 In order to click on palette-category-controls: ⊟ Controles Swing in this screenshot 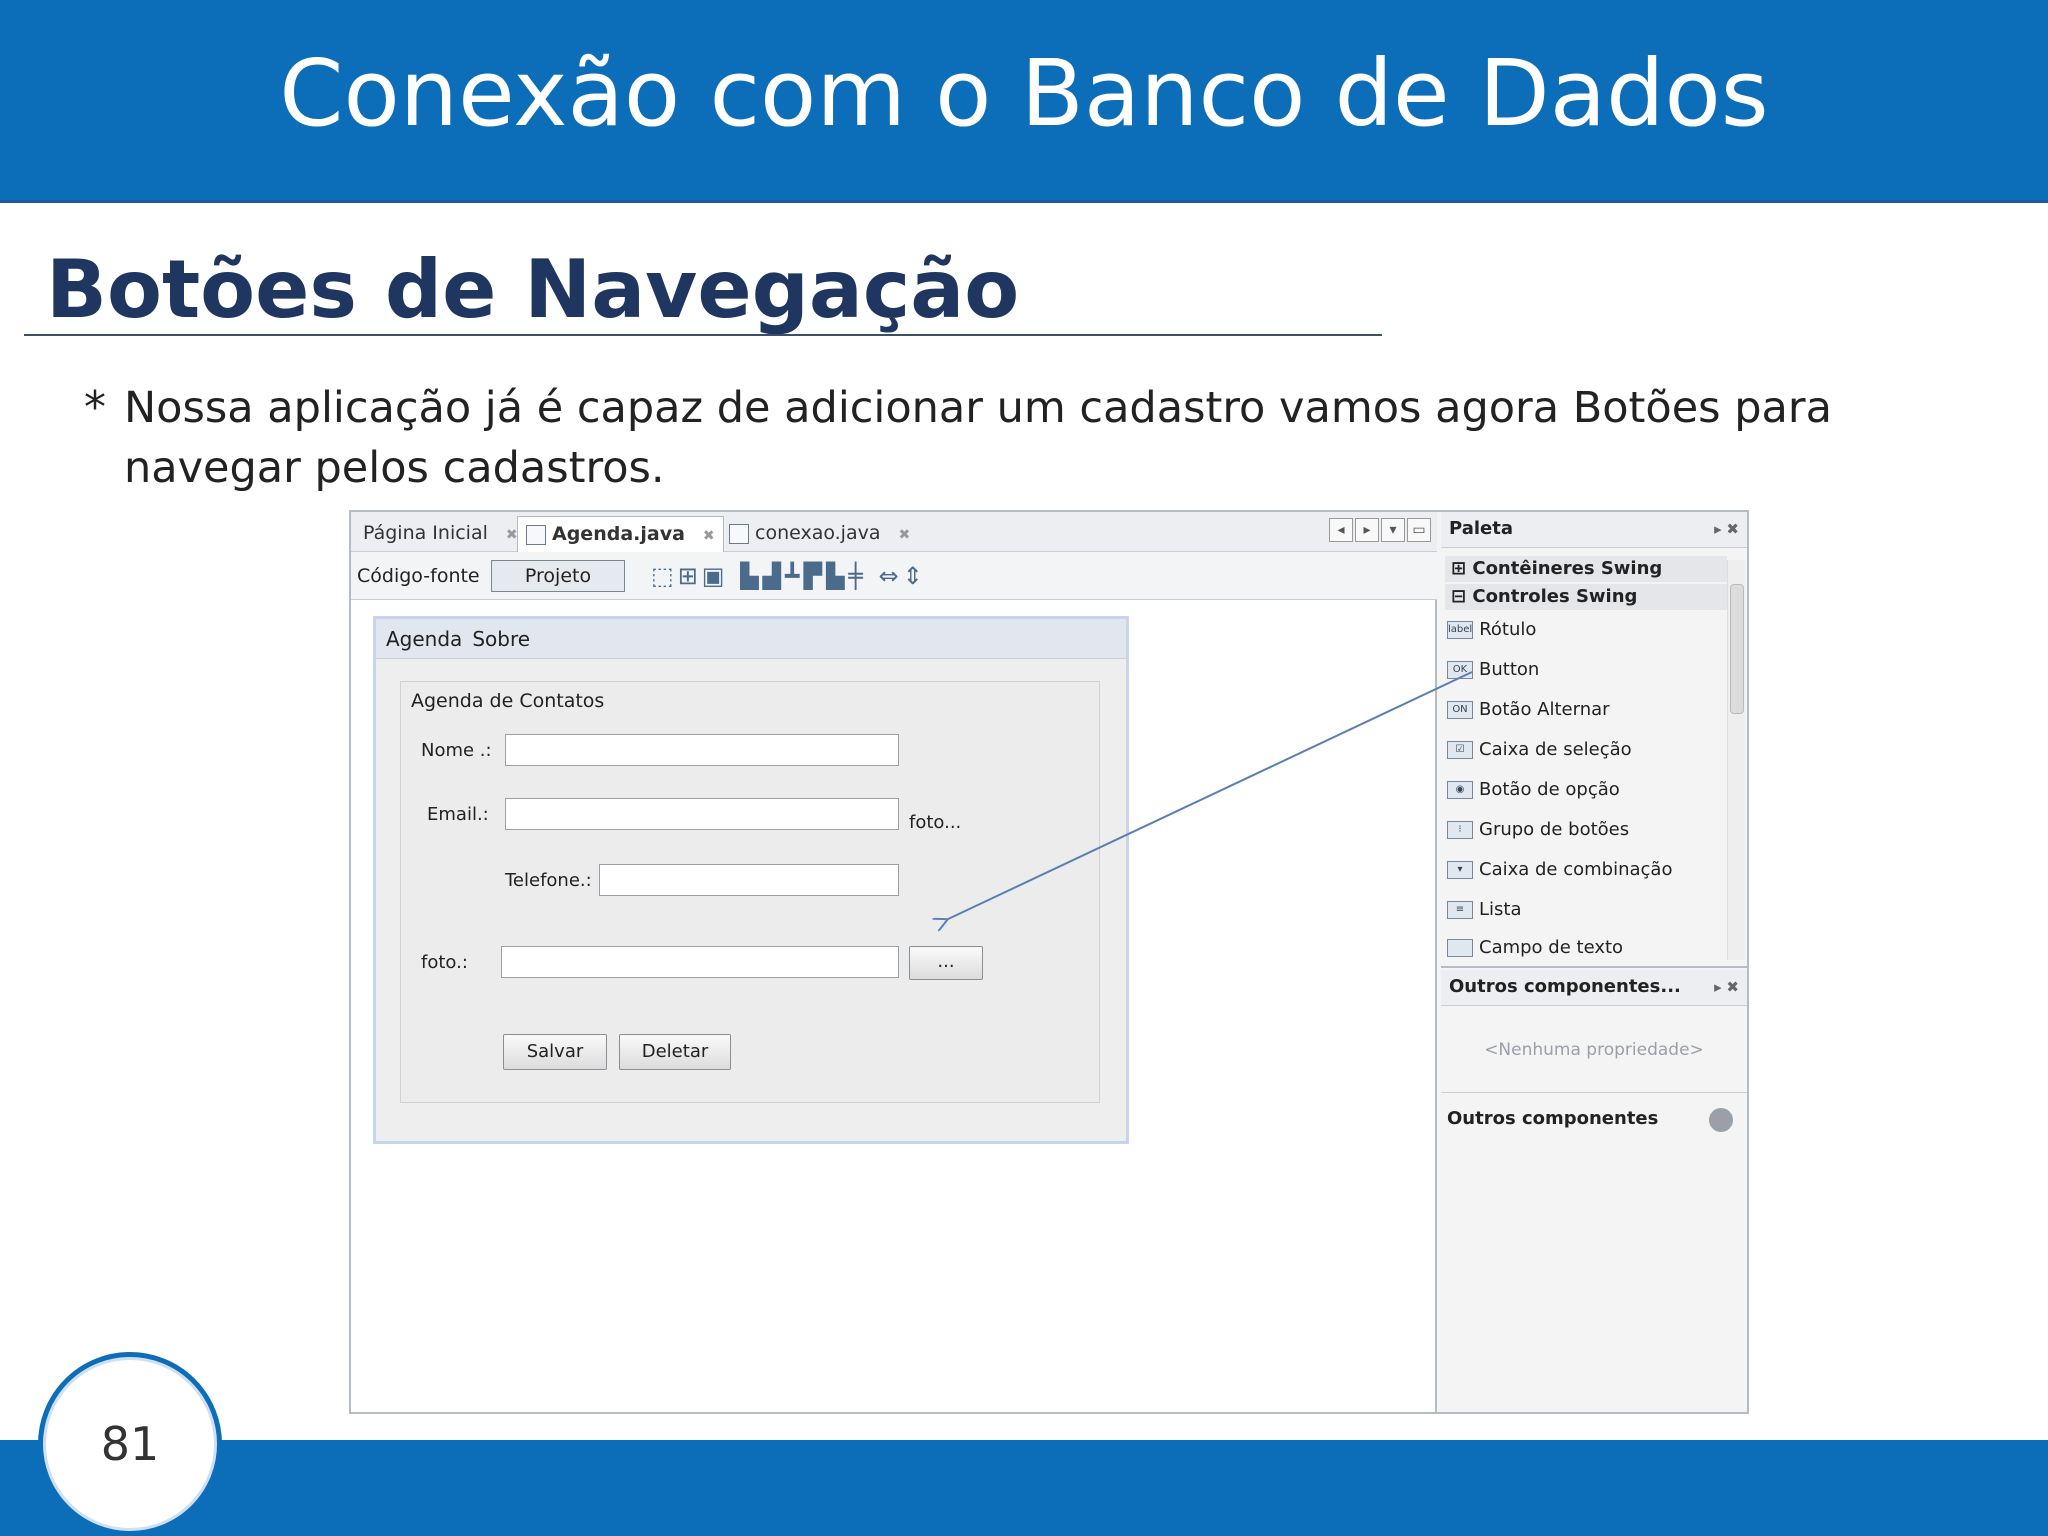, I will do `click(1586, 597)`.